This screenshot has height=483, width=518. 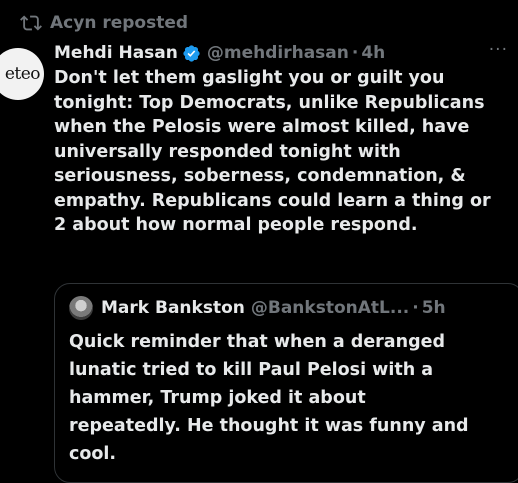 I want to click on avatar-text: eteo, so click(x=22, y=74).